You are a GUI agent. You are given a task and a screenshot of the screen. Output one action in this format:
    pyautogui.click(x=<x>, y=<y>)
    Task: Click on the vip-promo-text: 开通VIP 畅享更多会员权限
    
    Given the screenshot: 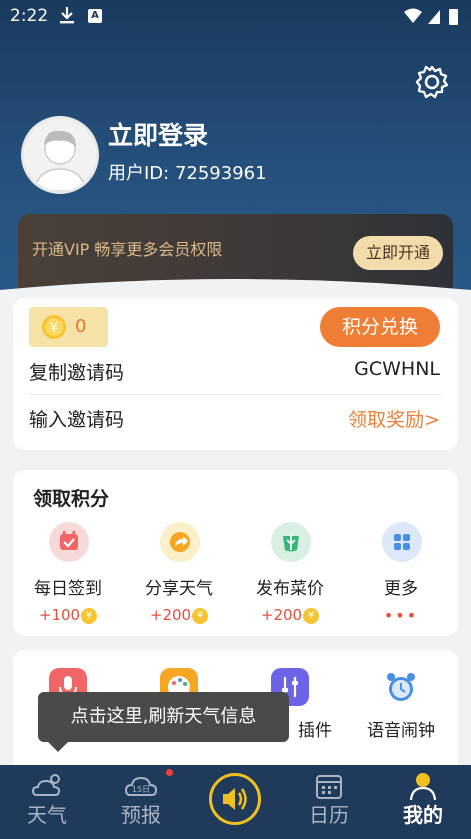 What is the action you would take?
    pyautogui.click(x=127, y=249)
    